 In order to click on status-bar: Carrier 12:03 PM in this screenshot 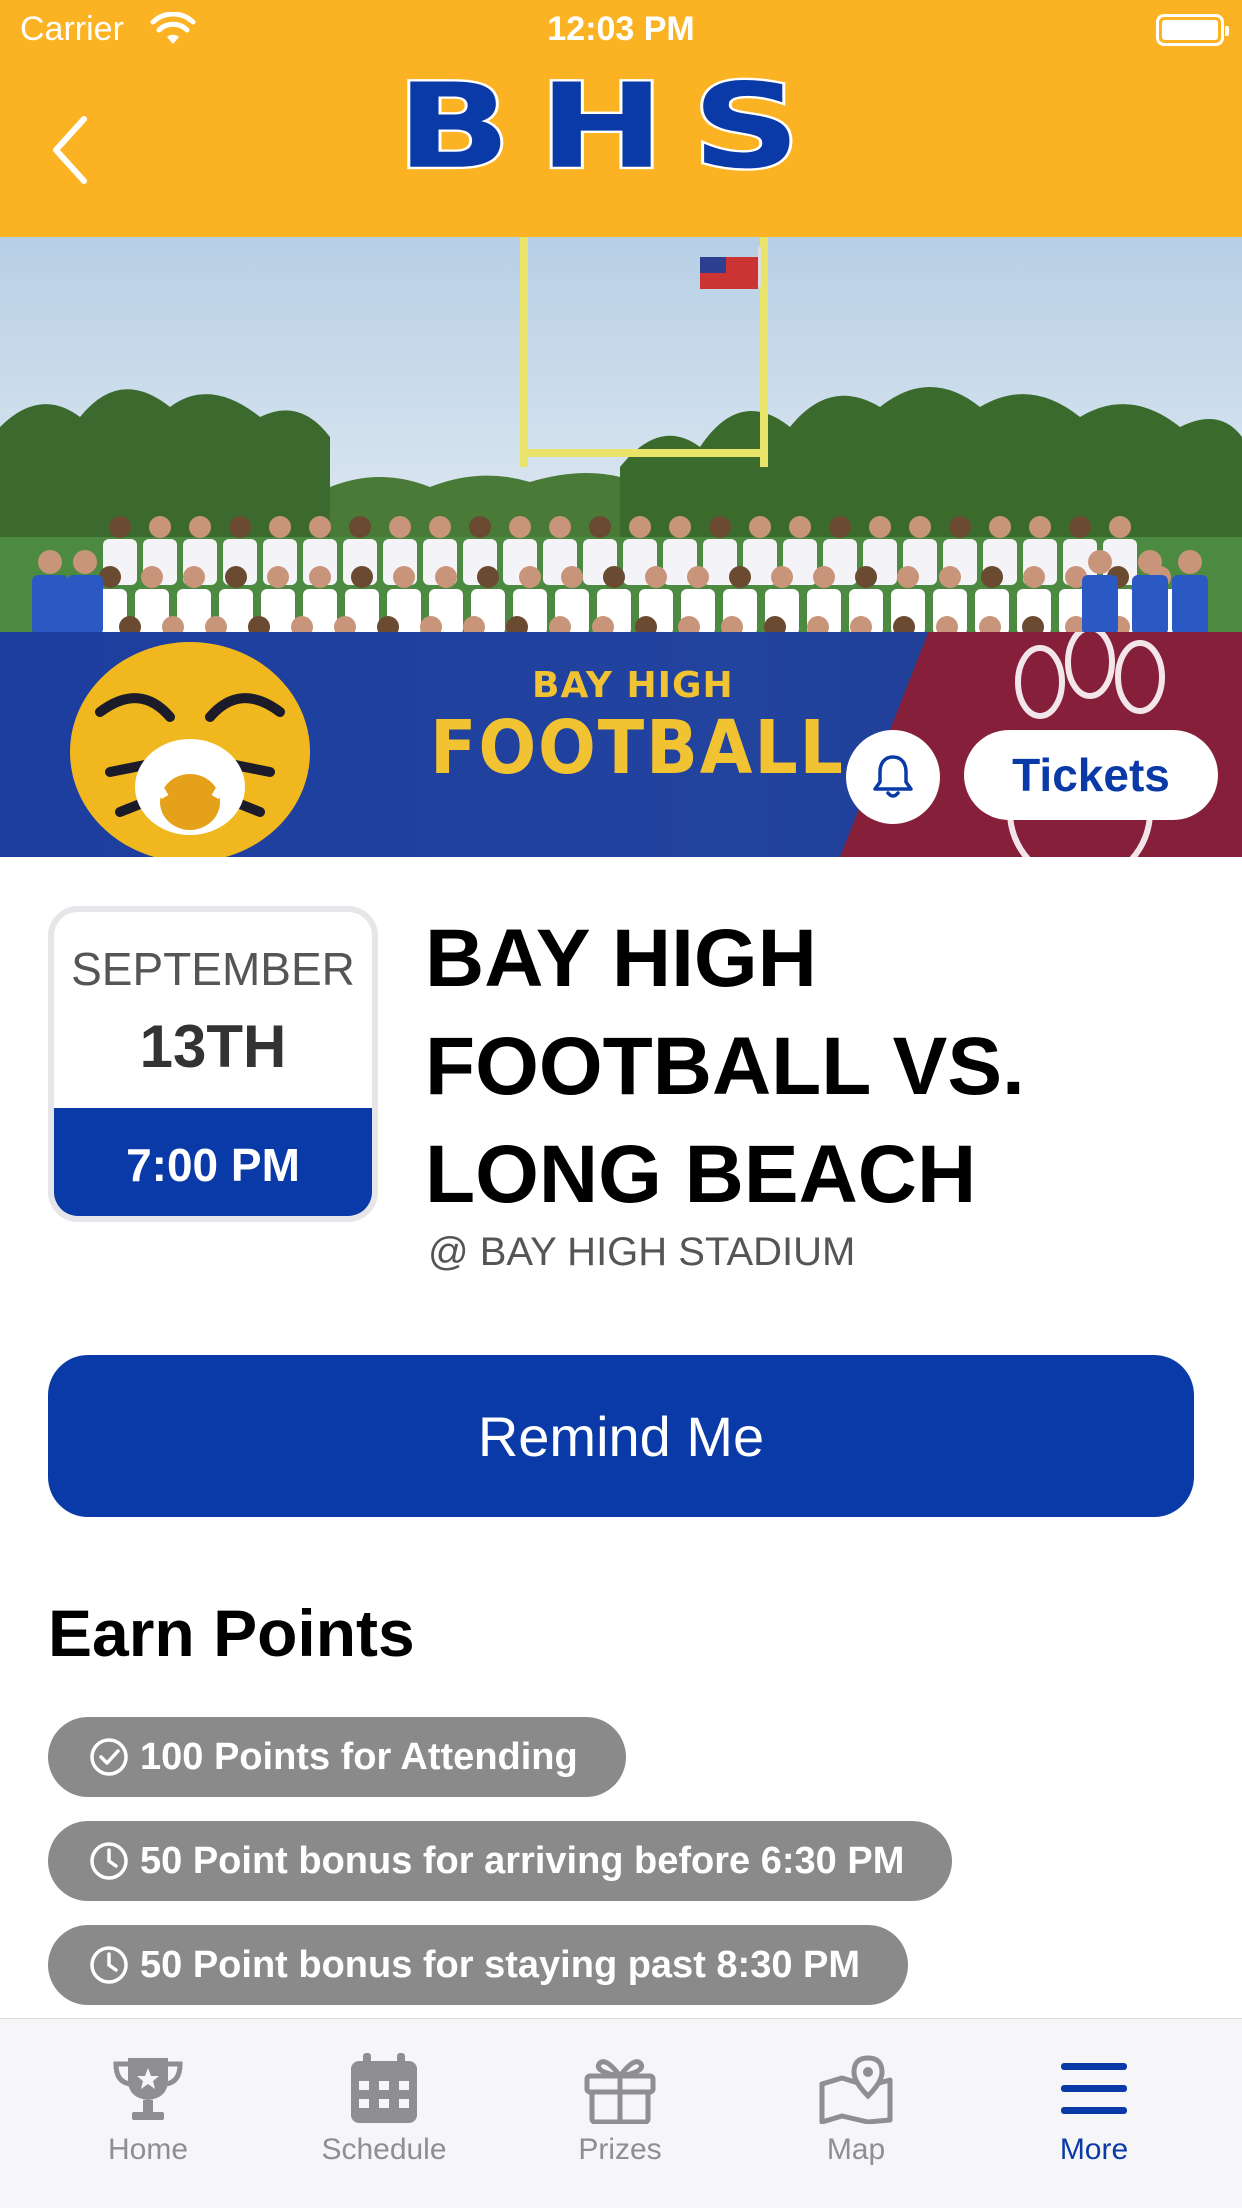, I will do `click(621, 30)`.